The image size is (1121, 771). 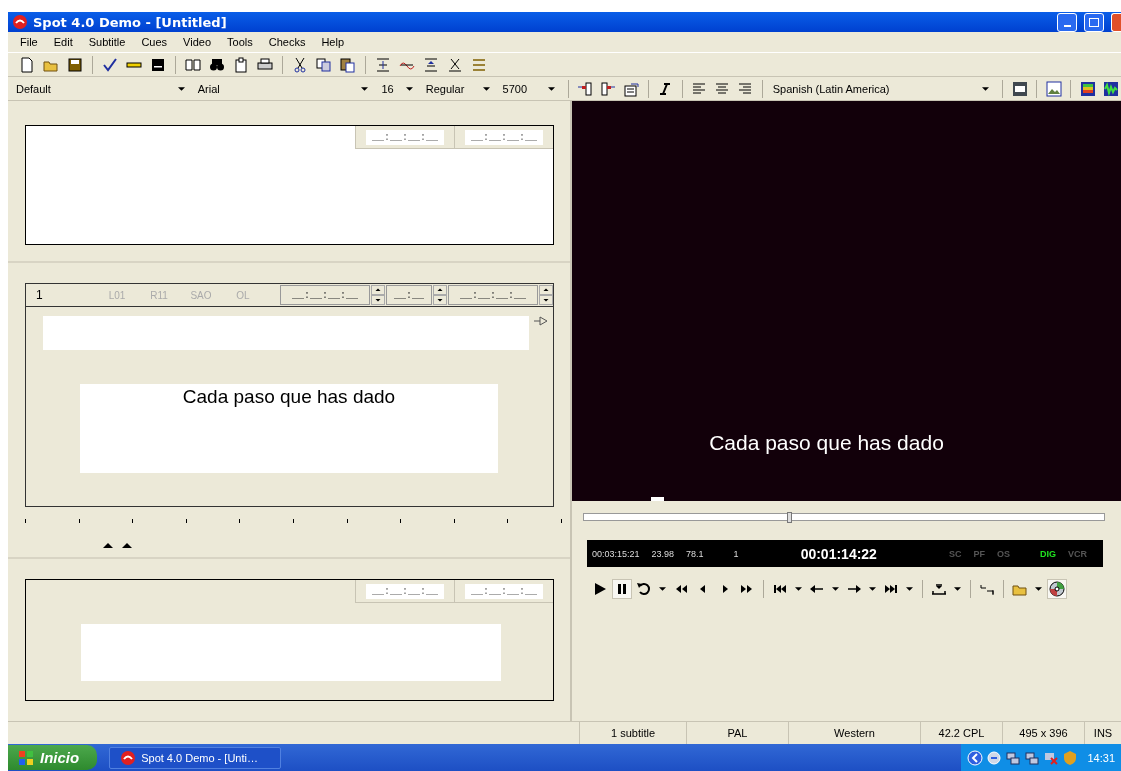 I want to click on indicator-label: SC, so click(x=955, y=553).